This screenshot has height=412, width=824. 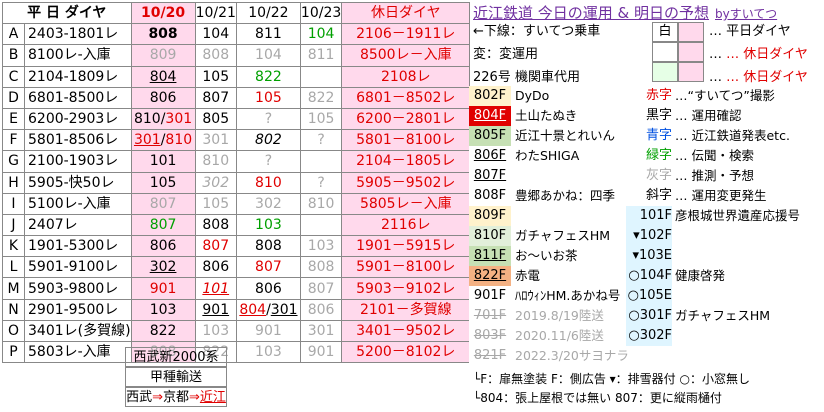 I want to click on row-id: M, so click(x=13, y=288).